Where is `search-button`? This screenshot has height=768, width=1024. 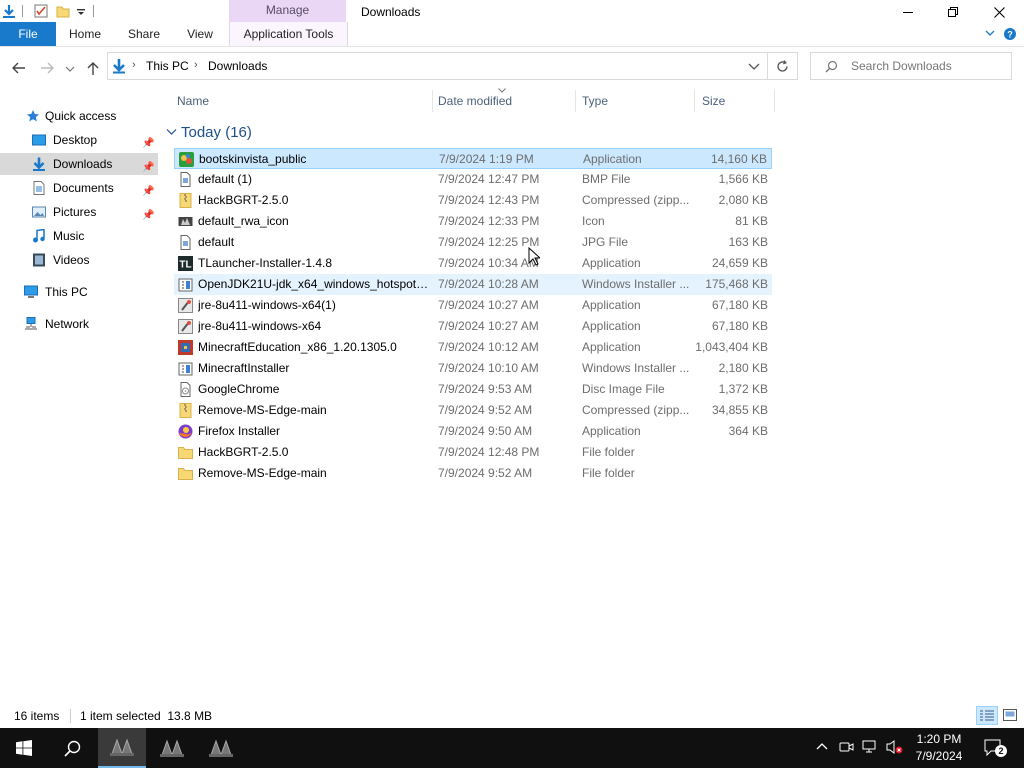
search-button is located at coordinates (72, 748).